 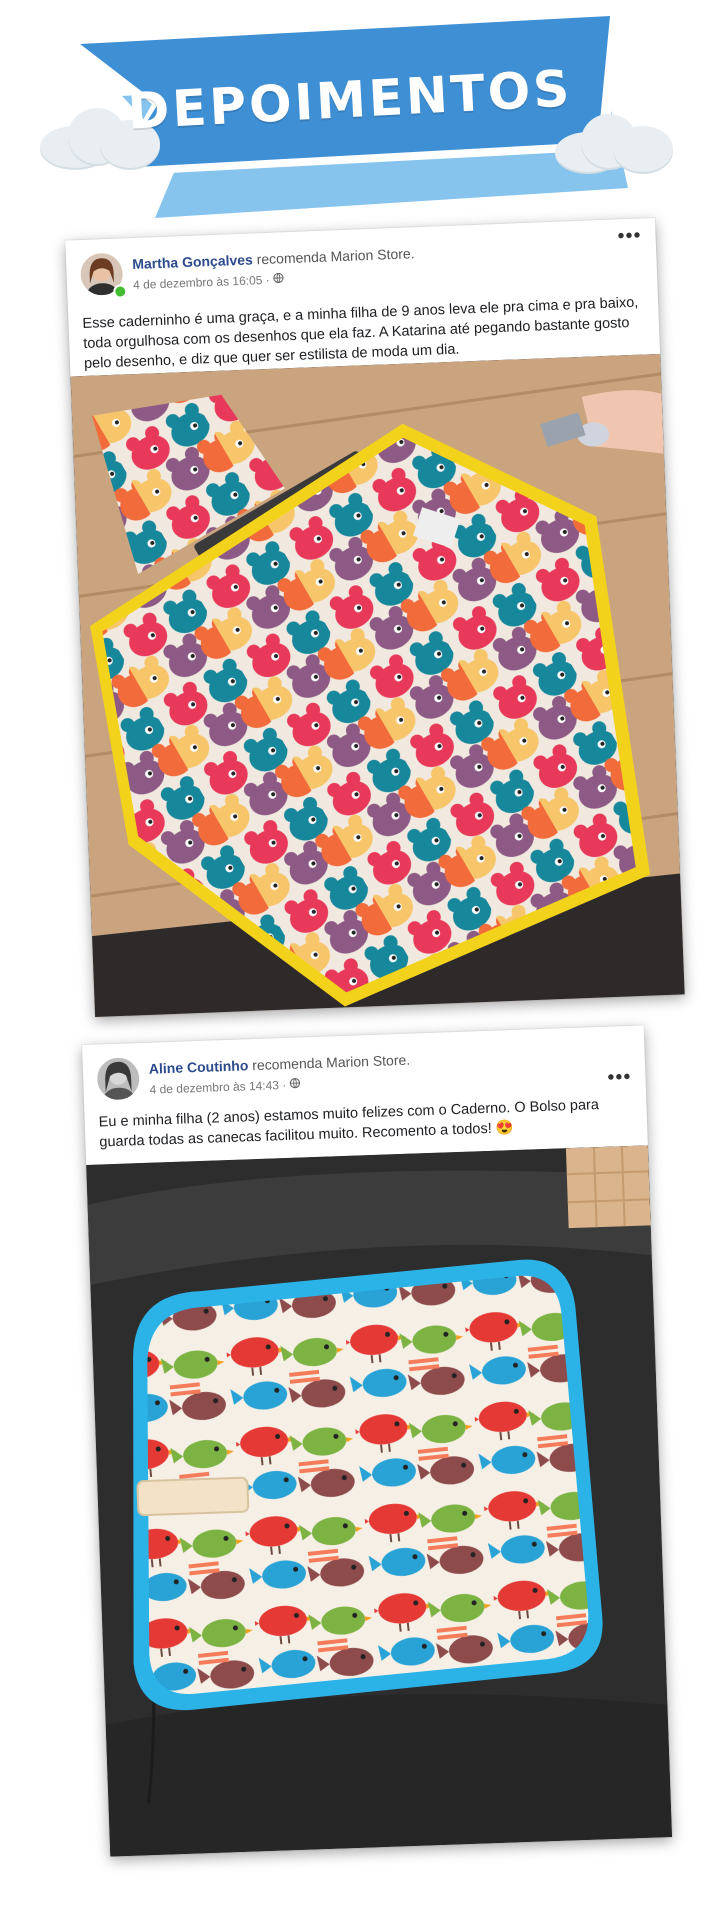 What do you see at coordinates (199, 1066) in the screenshot?
I see `author-name: Aline Coutinho` at bounding box center [199, 1066].